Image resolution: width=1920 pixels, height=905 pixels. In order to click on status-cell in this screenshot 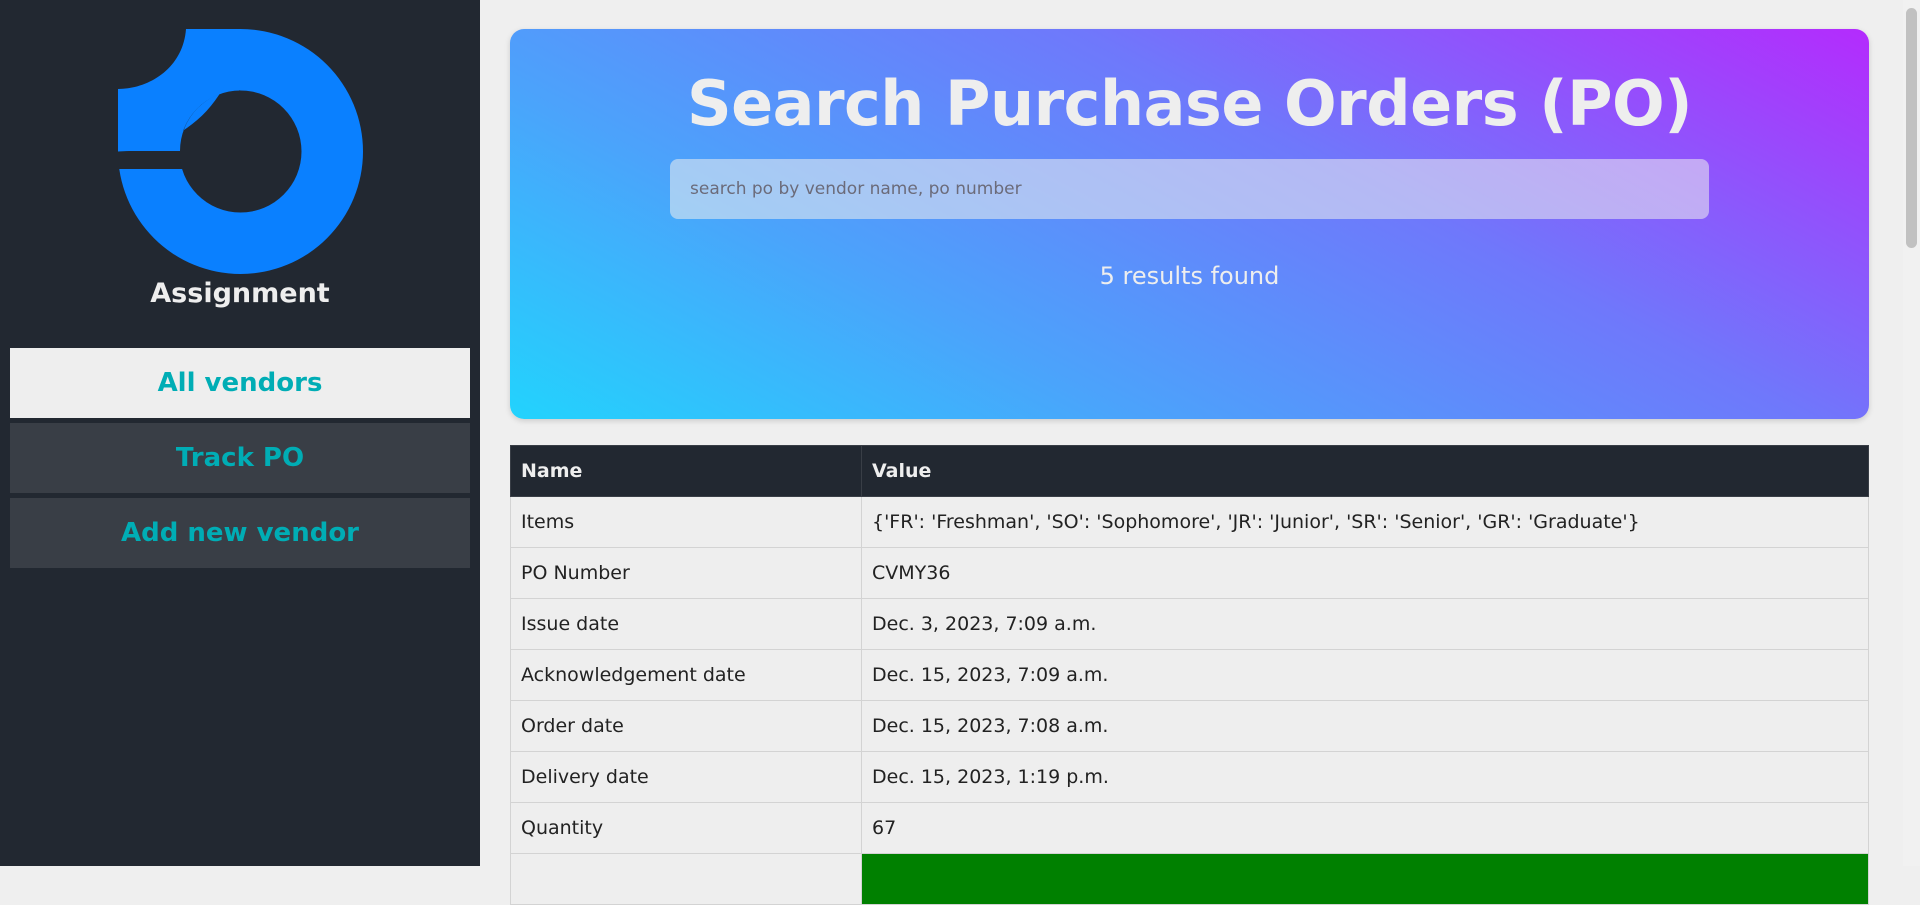, I will do `click(1365, 879)`.